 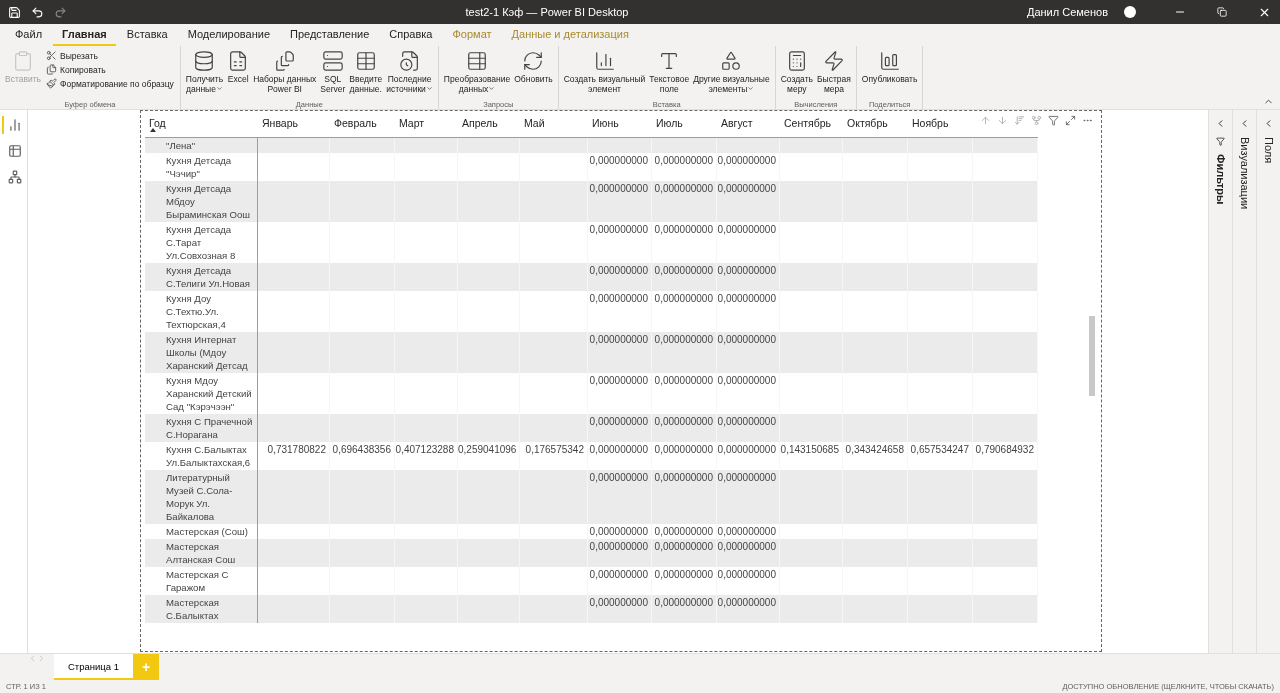 I want to click on column-header: Июль, so click(x=684, y=120).